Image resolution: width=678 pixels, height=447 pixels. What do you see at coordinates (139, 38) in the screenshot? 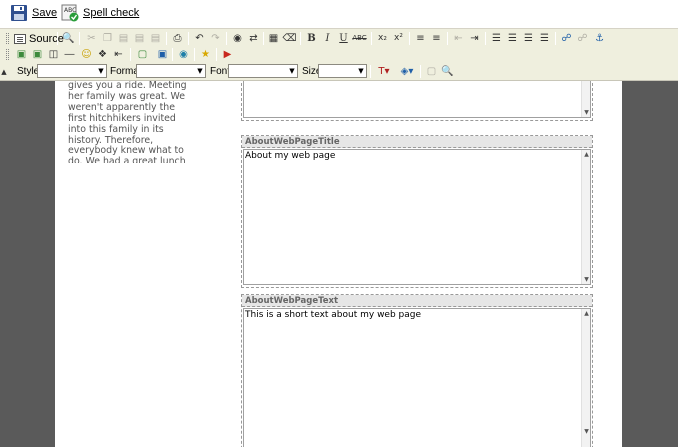
I see `paste-text-icon: ▤` at bounding box center [139, 38].